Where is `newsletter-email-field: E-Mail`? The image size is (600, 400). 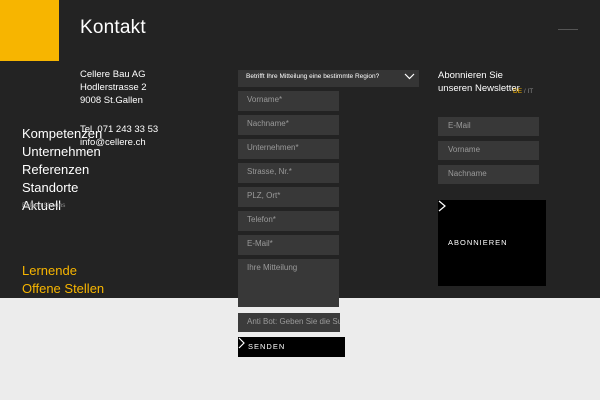 newsletter-email-field: E-Mail is located at coordinates (488, 126).